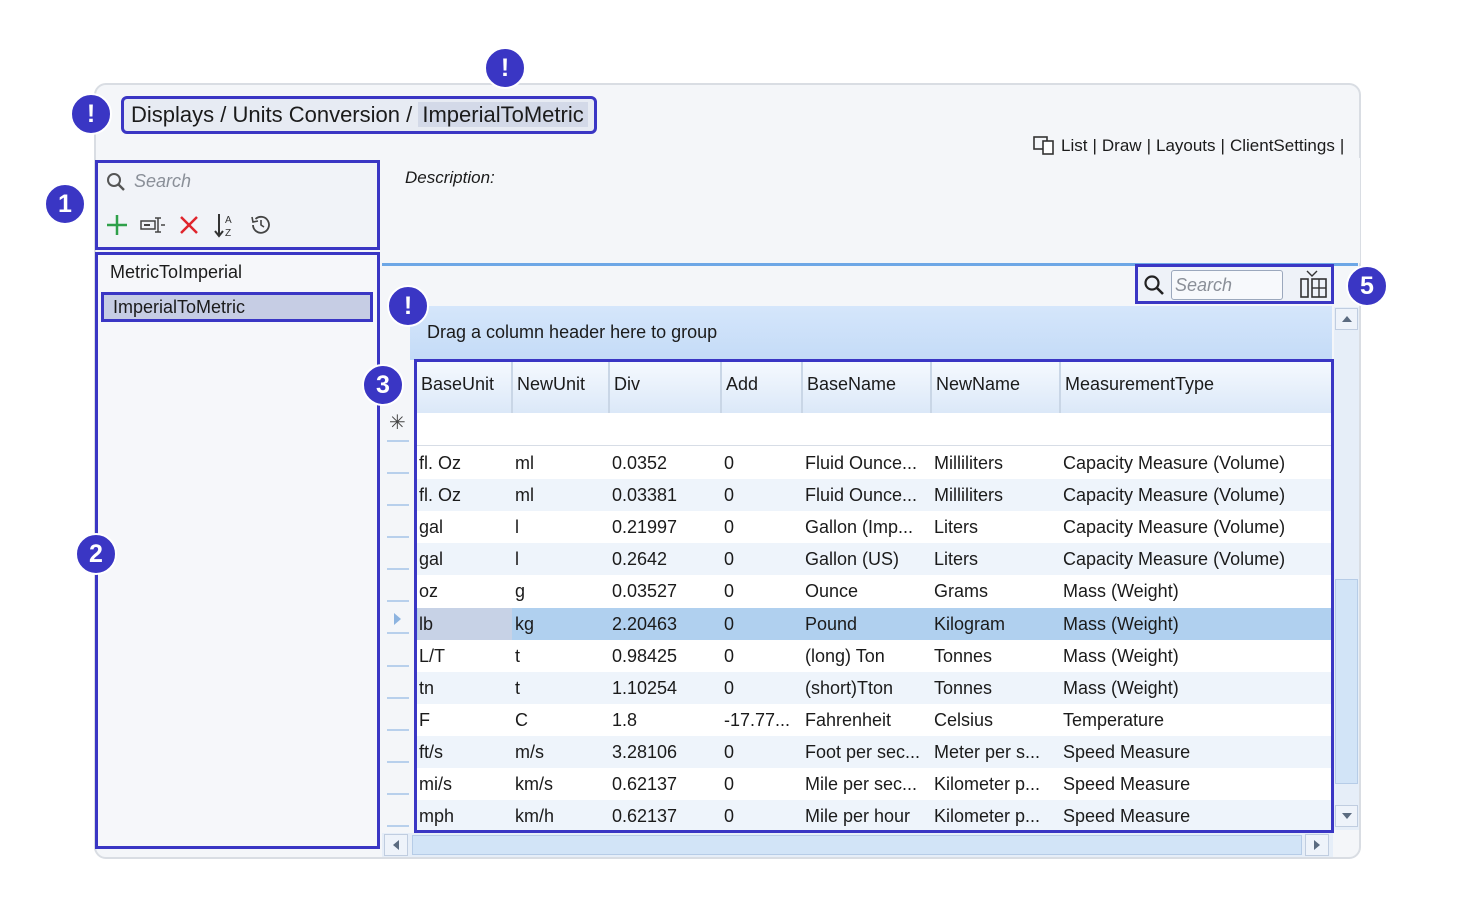 The image size is (1473, 898). Describe the element at coordinates (465, 387) in the screenshot. I see `column-header-baseunit: BaseUnit` at that location.